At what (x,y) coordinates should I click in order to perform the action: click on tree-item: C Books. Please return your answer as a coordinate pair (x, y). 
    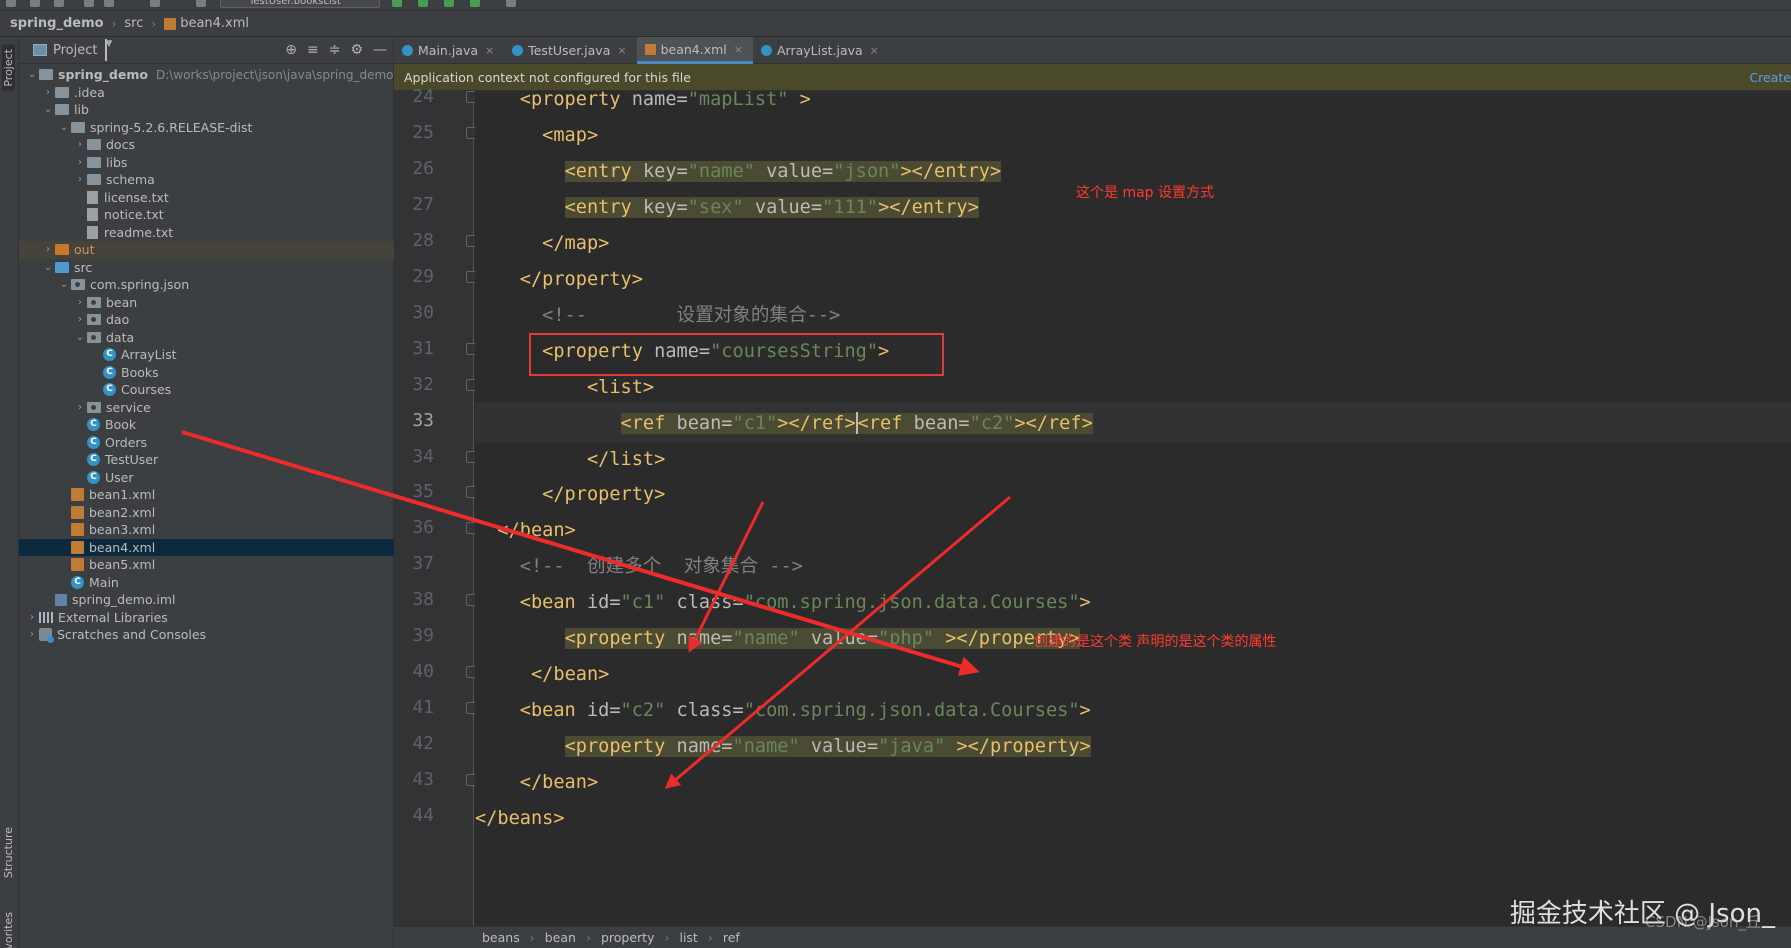
    Looking at the image, I should click on (206, 373).